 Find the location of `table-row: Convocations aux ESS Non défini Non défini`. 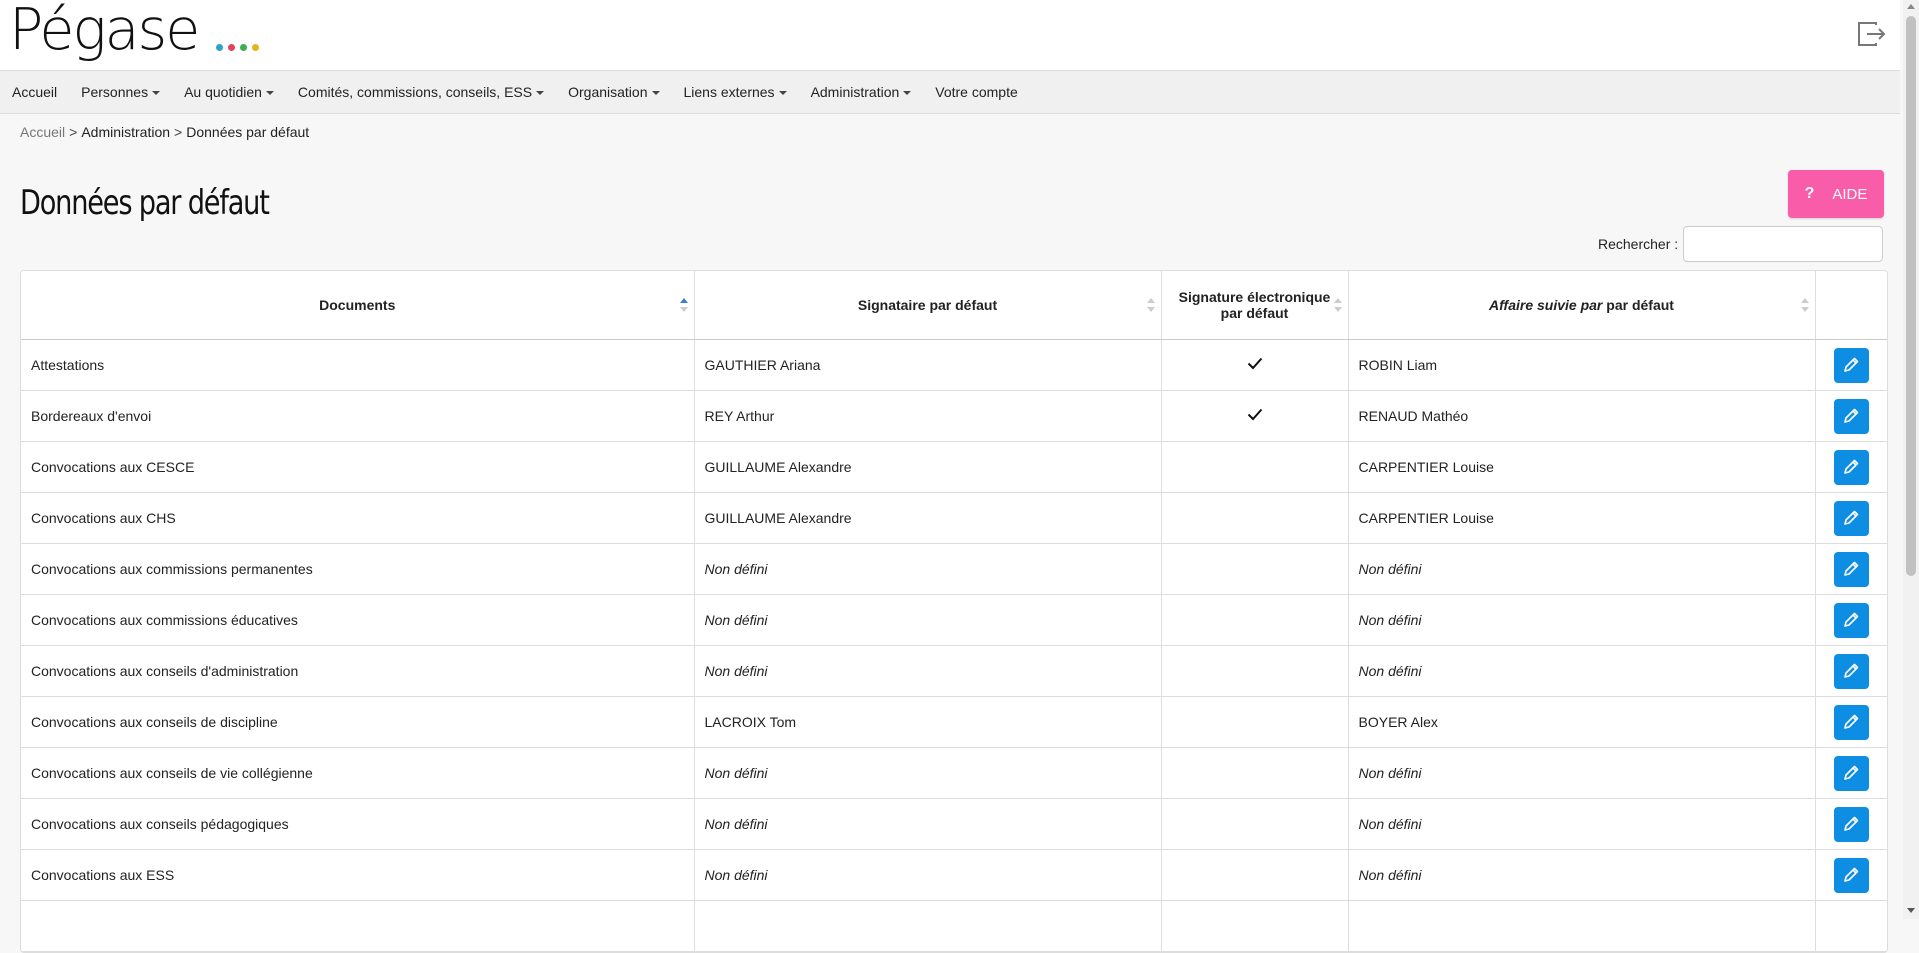

table-row: Convocations aux ESS Non défini Non défini is located at coordinates (954, 875).